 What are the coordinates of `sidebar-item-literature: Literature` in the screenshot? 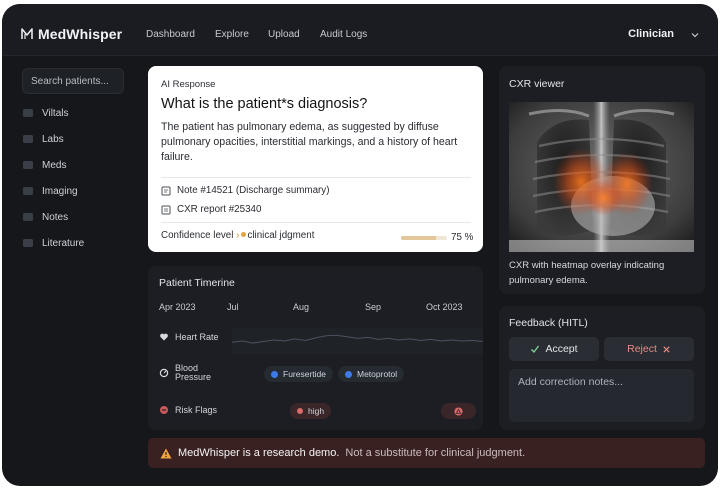 It's located at (53, 243).